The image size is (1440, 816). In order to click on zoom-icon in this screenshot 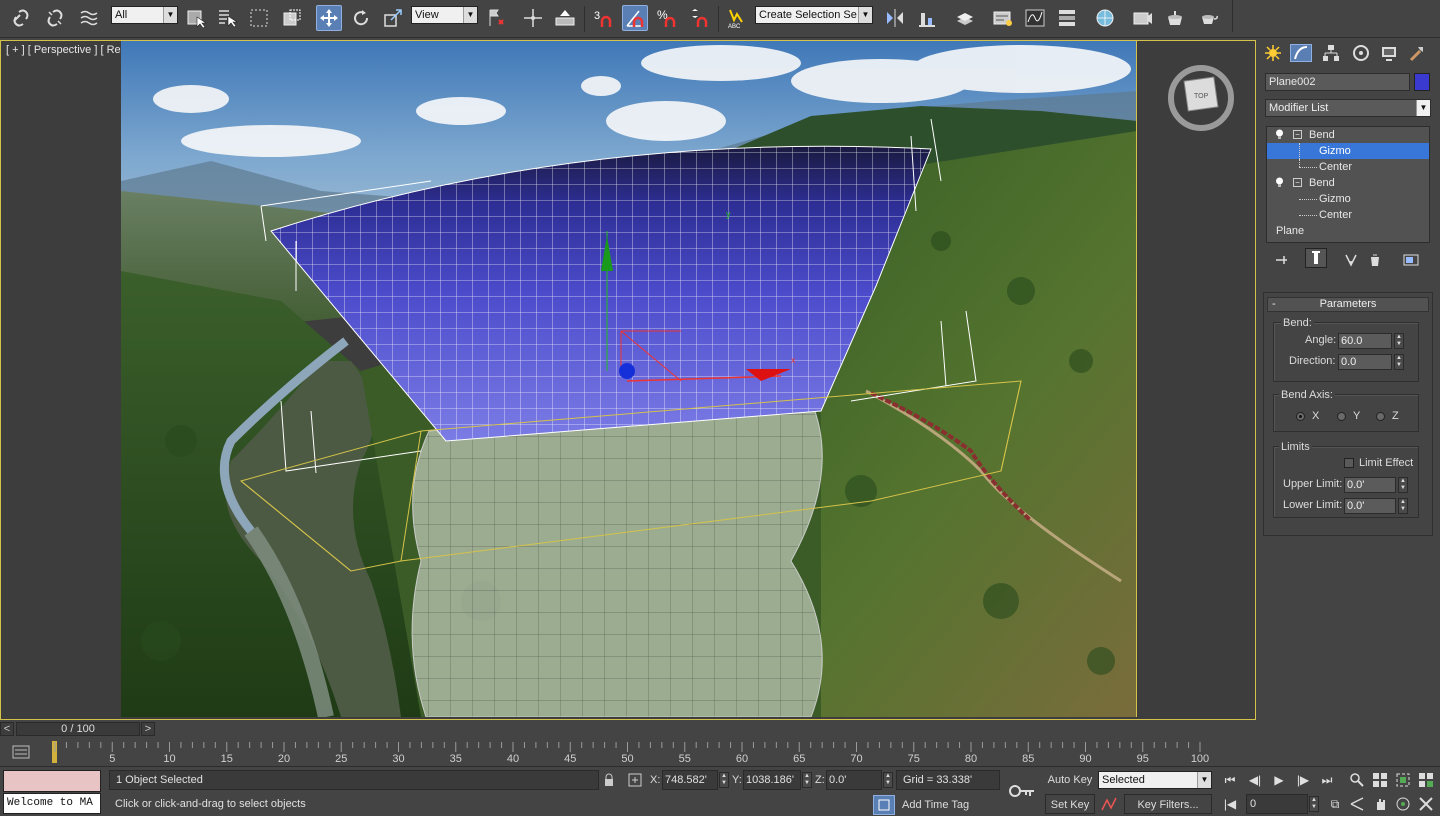, I will do `click(1357, 780)`.